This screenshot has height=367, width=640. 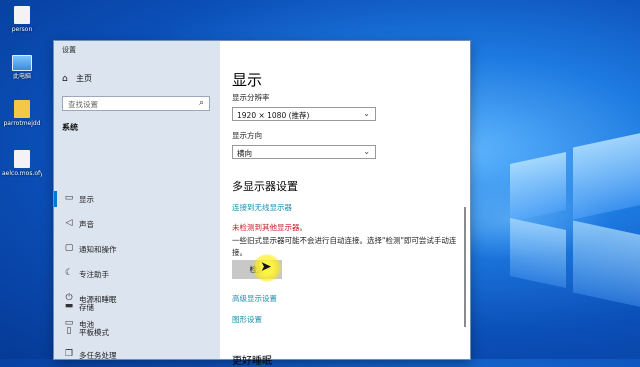 I want to click on desktop-icon-folder: parrotmejdd, so click(x=22, y=114).